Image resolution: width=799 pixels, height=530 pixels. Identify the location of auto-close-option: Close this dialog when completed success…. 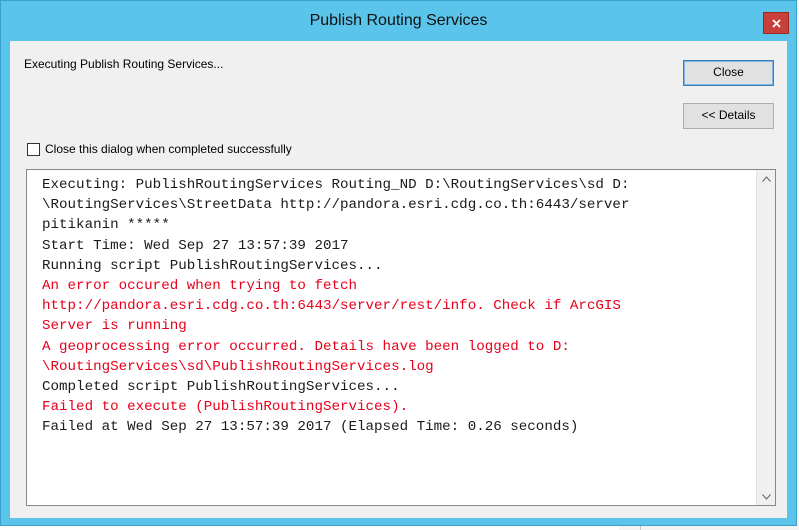
(159, 149).